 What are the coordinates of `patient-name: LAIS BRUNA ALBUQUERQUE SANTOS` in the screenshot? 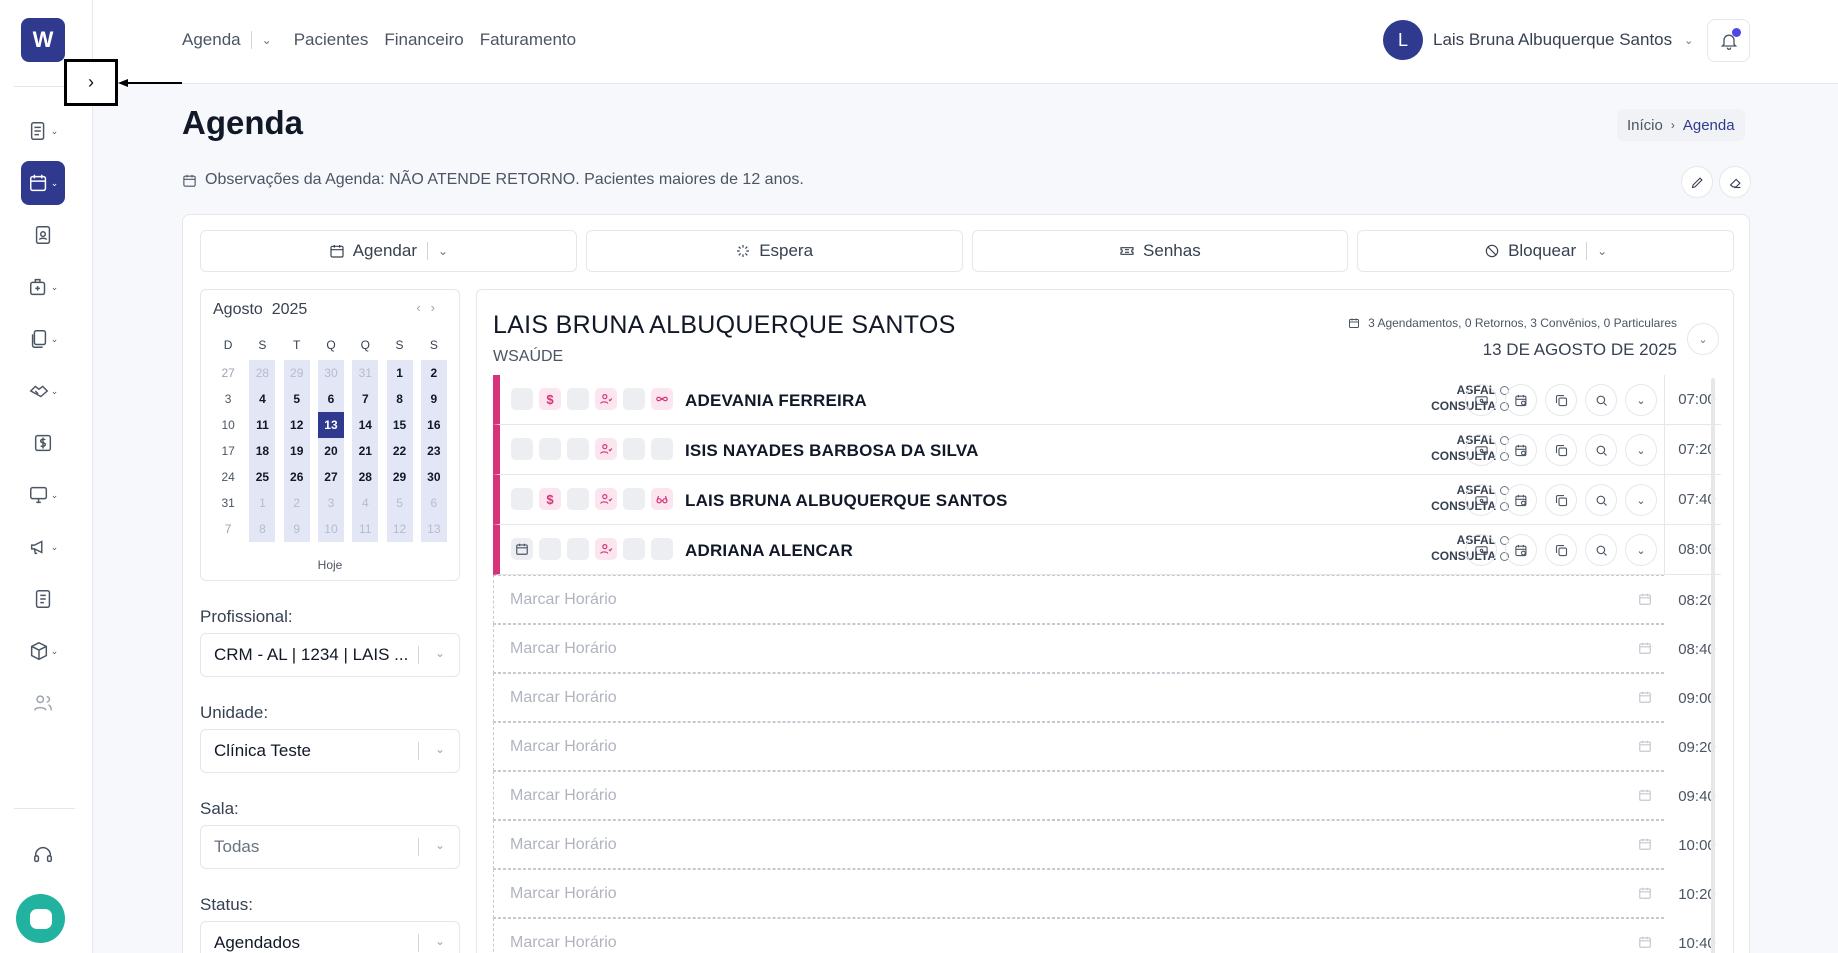 It's located at (846, 501).